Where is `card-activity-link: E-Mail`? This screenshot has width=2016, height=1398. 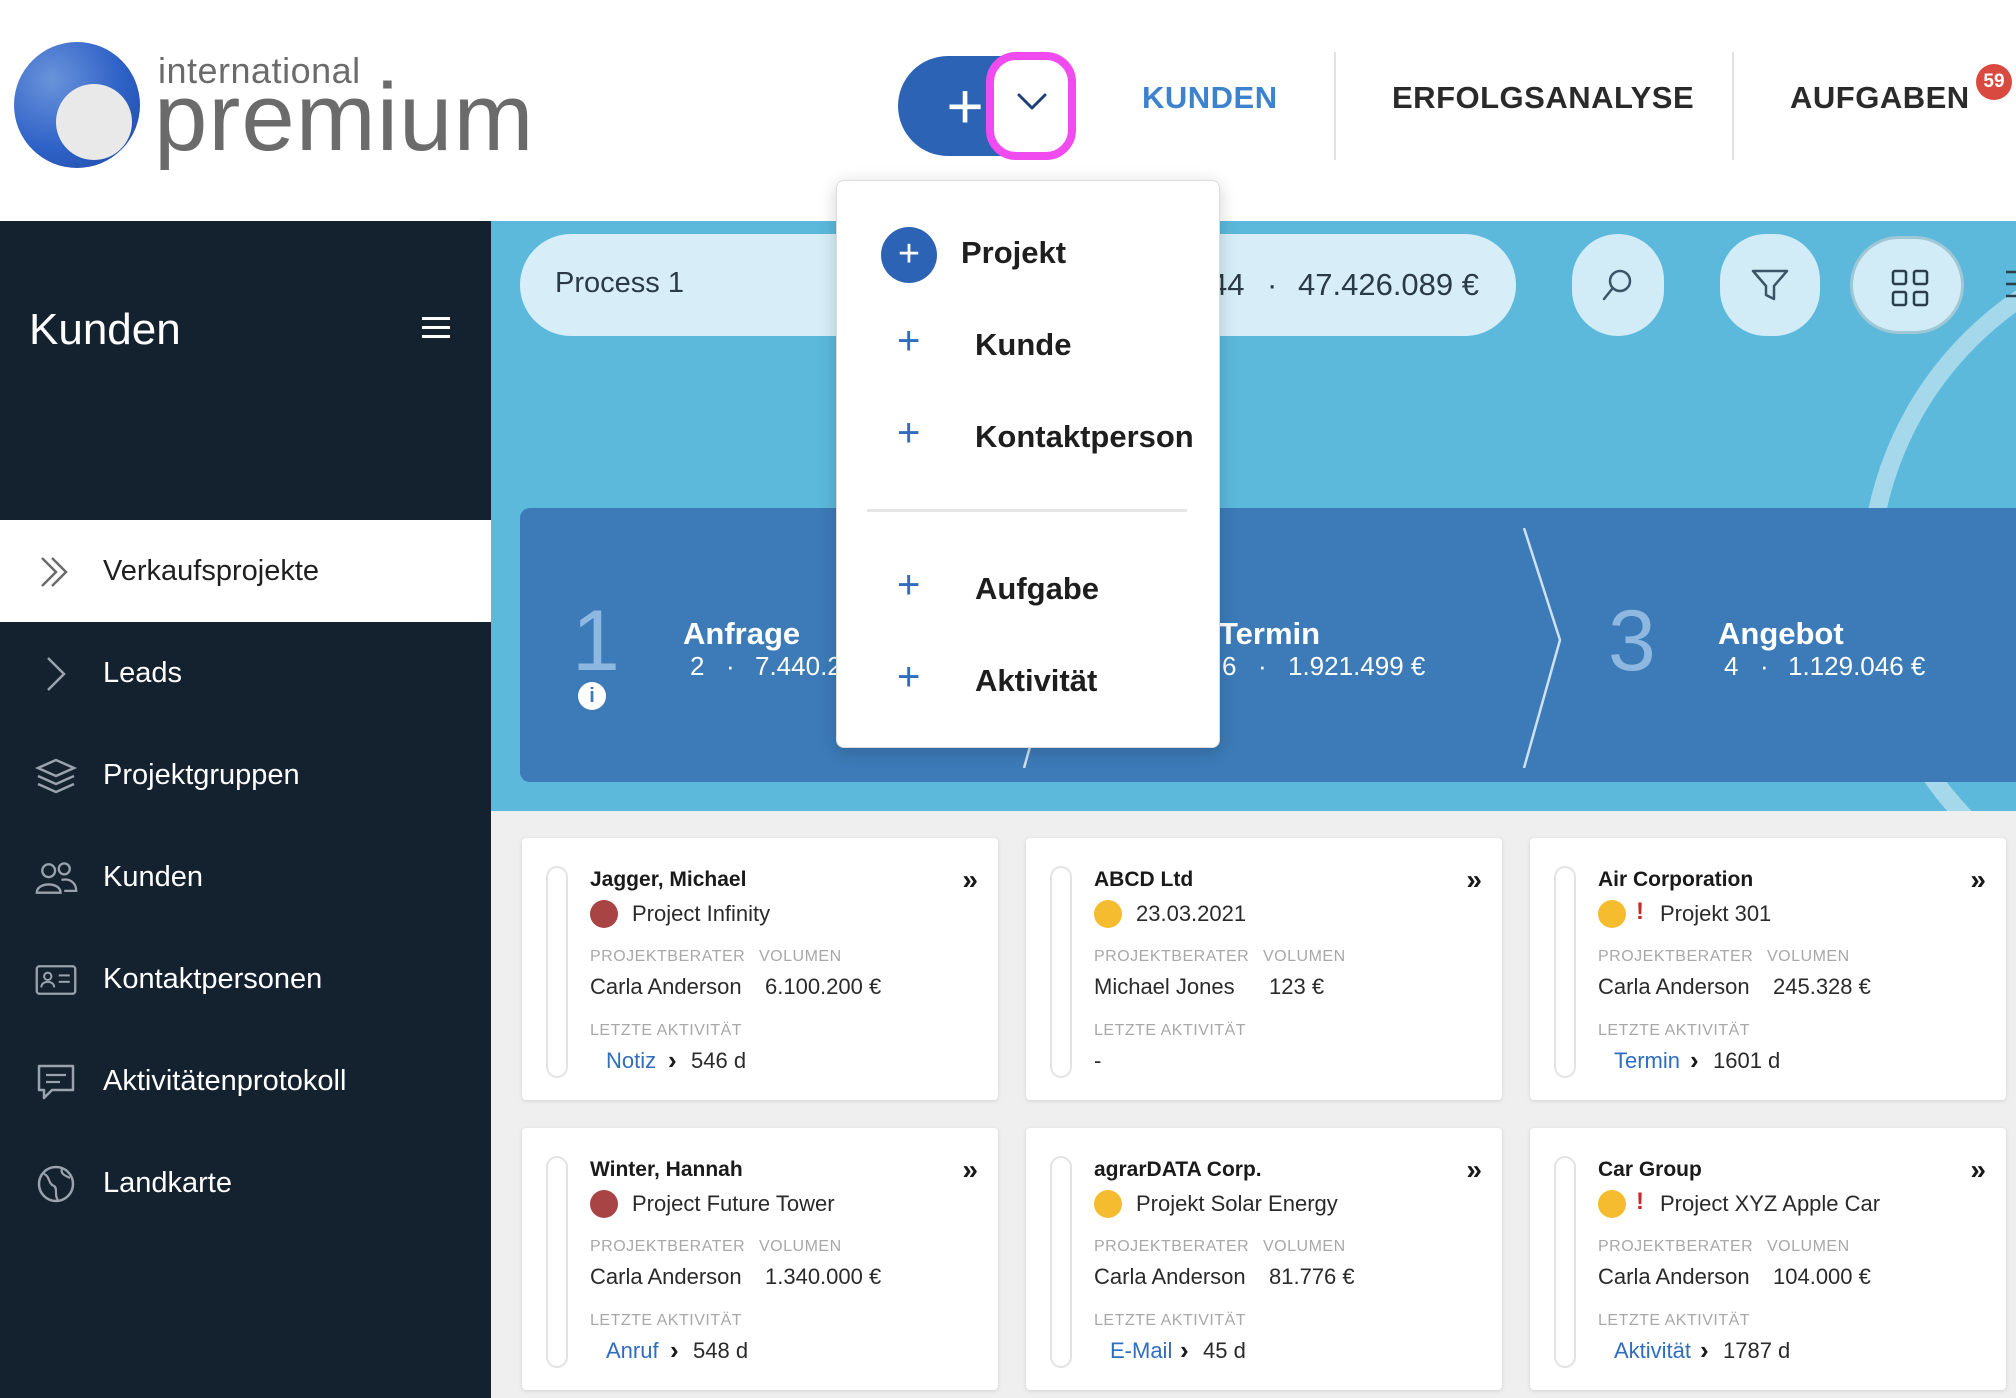 card-activity-link: E-Mail is located at coordinates (1141, 1351).